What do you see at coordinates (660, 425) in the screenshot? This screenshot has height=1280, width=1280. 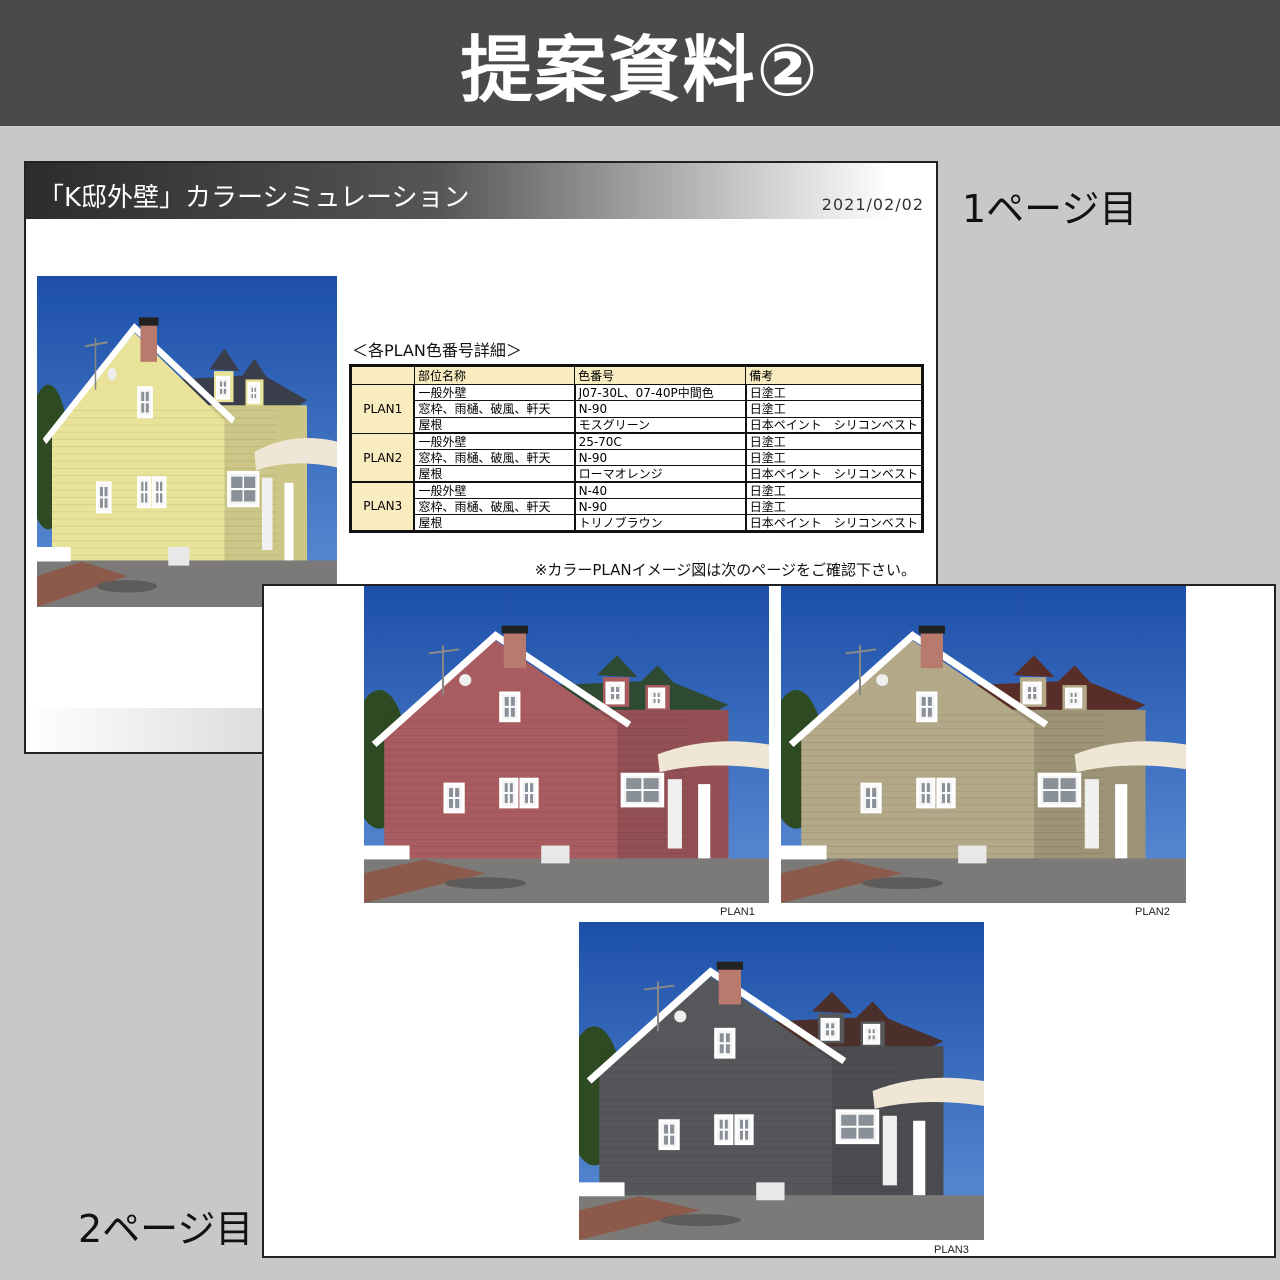 I see `table-cell: モスグリーン` at bounding box center [660, 425].